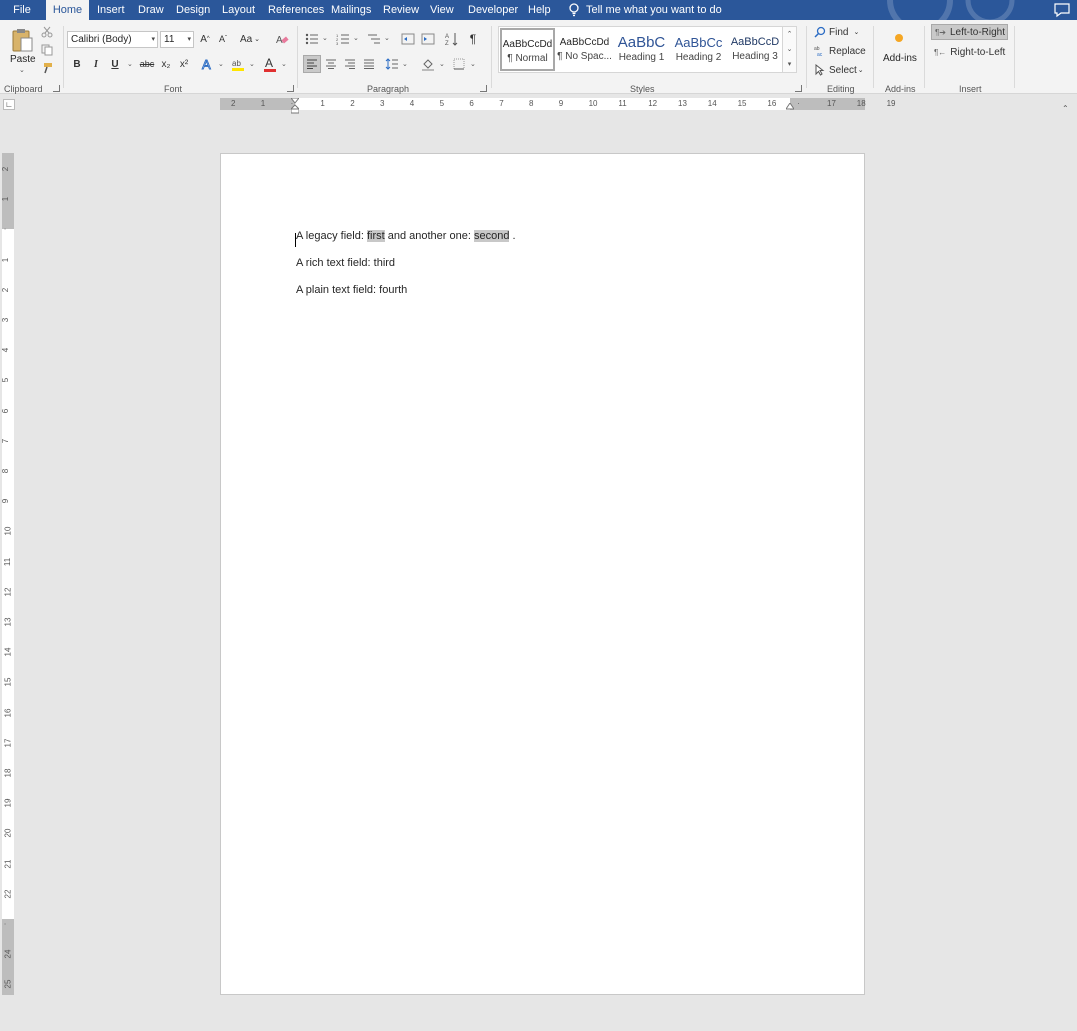 The height and width of the screenshot is (1031, 1077). Describe the element at coordinates (789, 64) in the screenshot. I see `more-styles-icon: ▾` at that location.